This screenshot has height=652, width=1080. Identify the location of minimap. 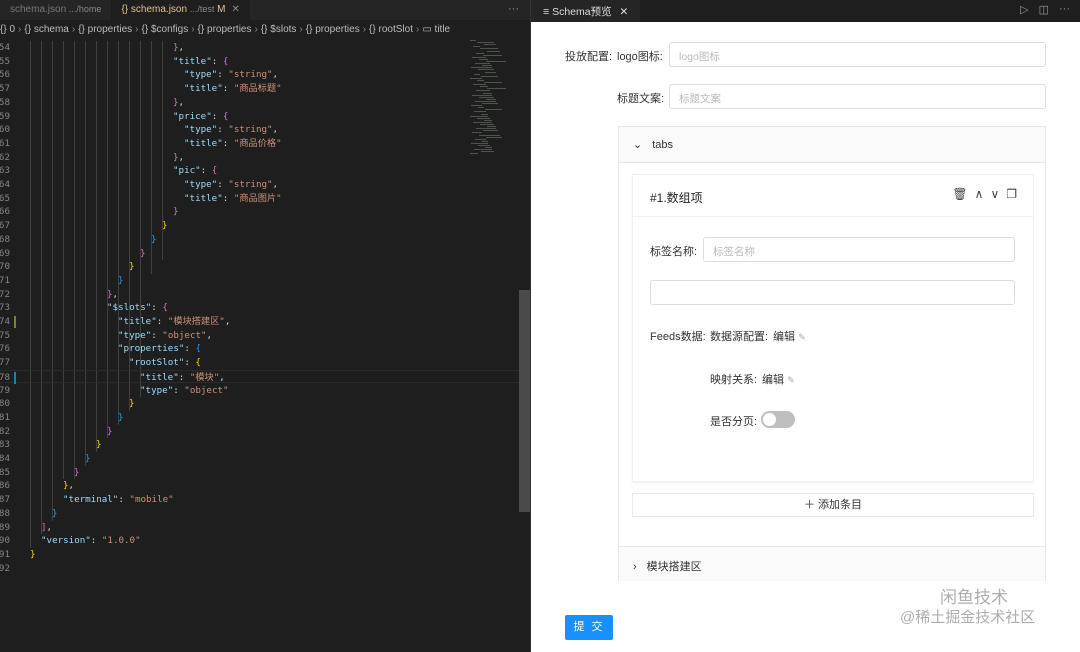
(490, 100).